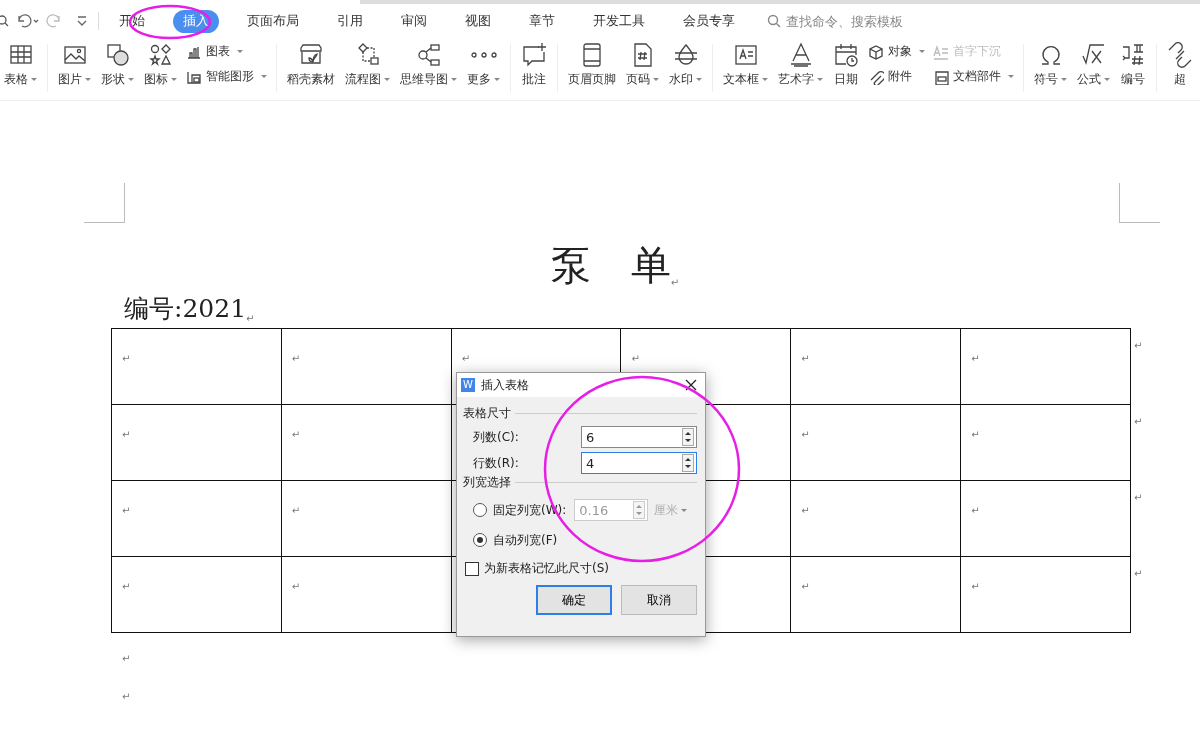 The image size is (1200, 729). I want to click on ribbon-button: 符号, so click(1050, 65).